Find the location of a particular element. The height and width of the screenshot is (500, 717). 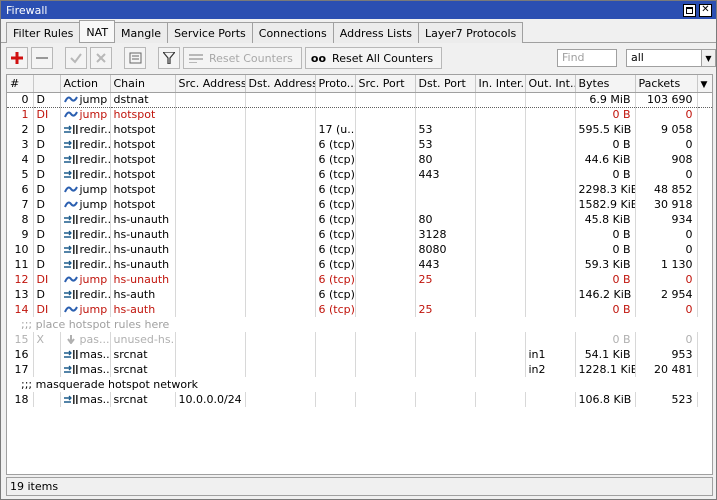

table-row: 10Dredir...hs-unauth 6 (tcp) 8080 0 B0 is located at coordinates (359, 249).